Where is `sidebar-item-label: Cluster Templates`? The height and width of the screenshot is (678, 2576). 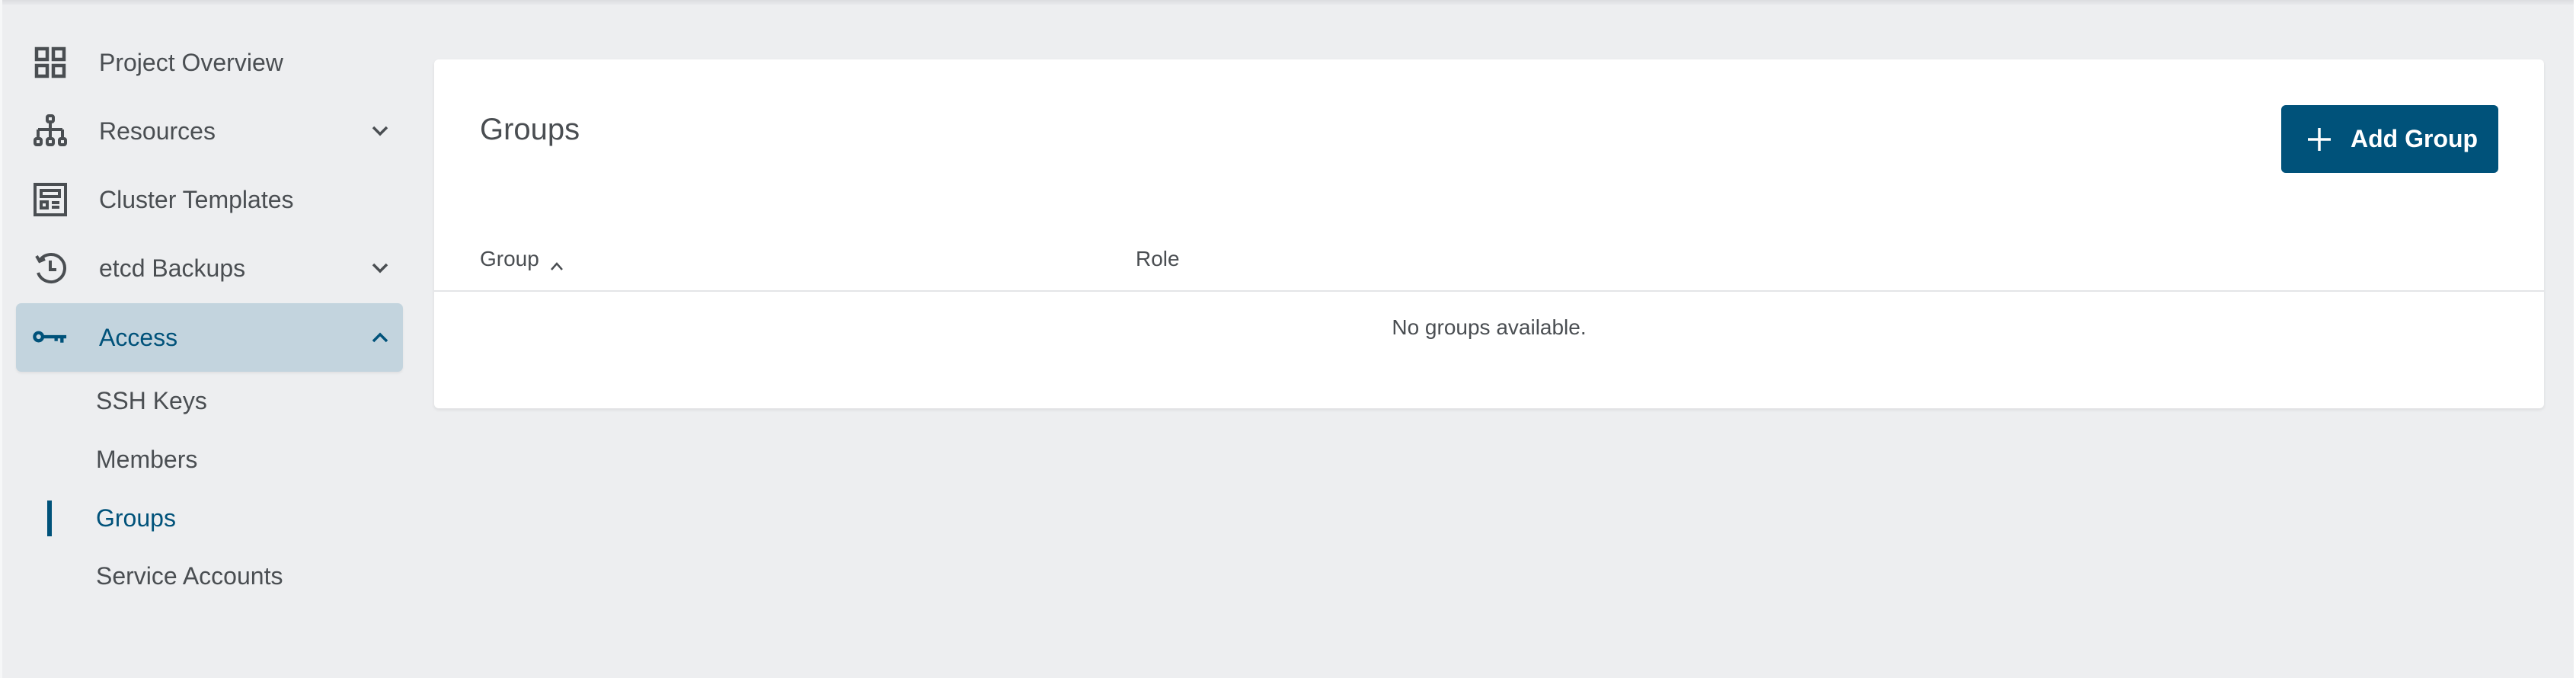
sidebar-item-label: Cluster Templates is located at coordinates (197, 199).